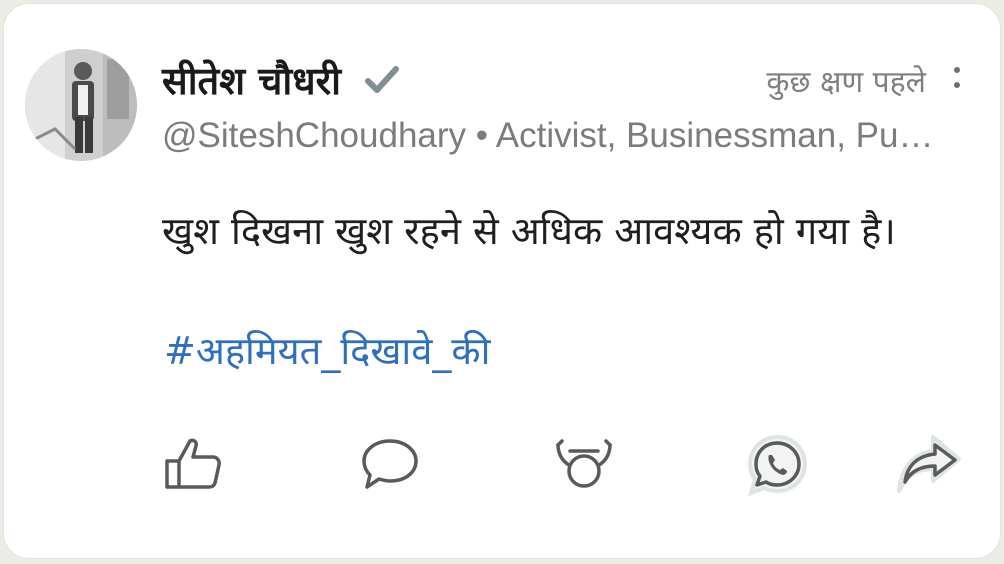 This screenshot has height=564, width=1004. Describe the element at coordinates (929, 465) in the screenshot. I see `share-arrow-icon` at that location.